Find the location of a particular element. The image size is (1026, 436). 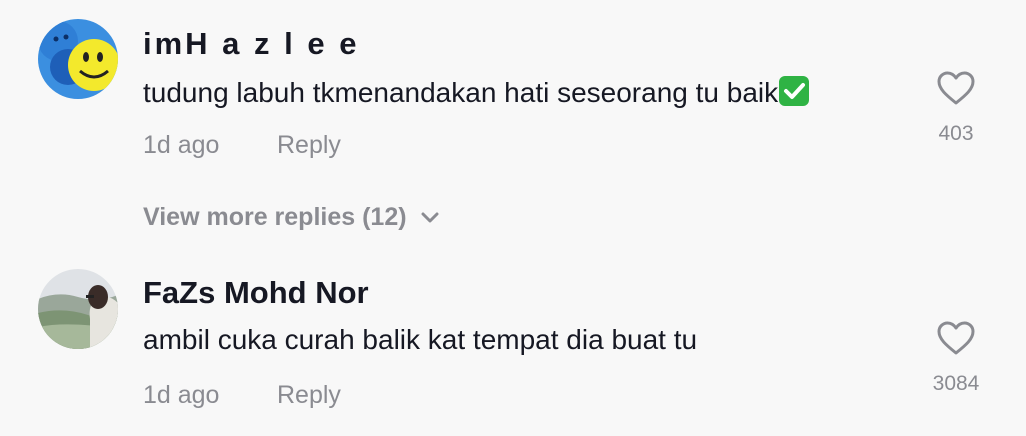

view-more-replies-button: View more replies (12) is located at coordinates (291, 217).